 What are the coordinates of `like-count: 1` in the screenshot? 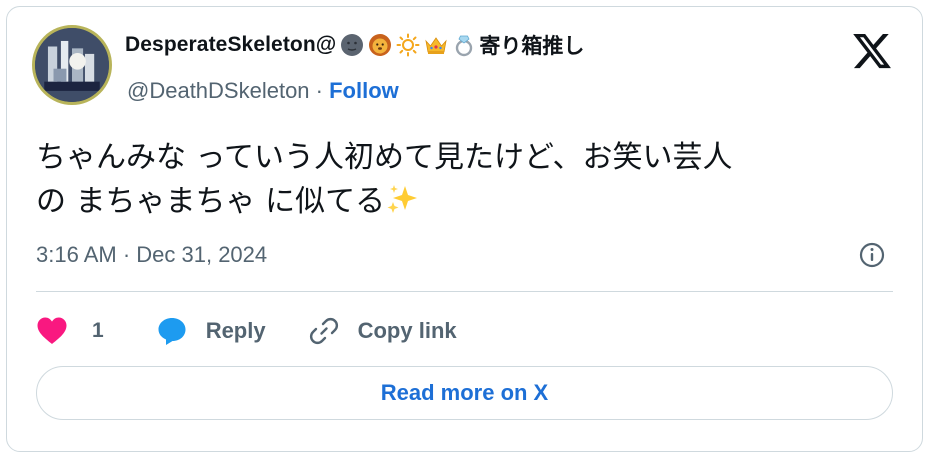 It's located at (98, 330).